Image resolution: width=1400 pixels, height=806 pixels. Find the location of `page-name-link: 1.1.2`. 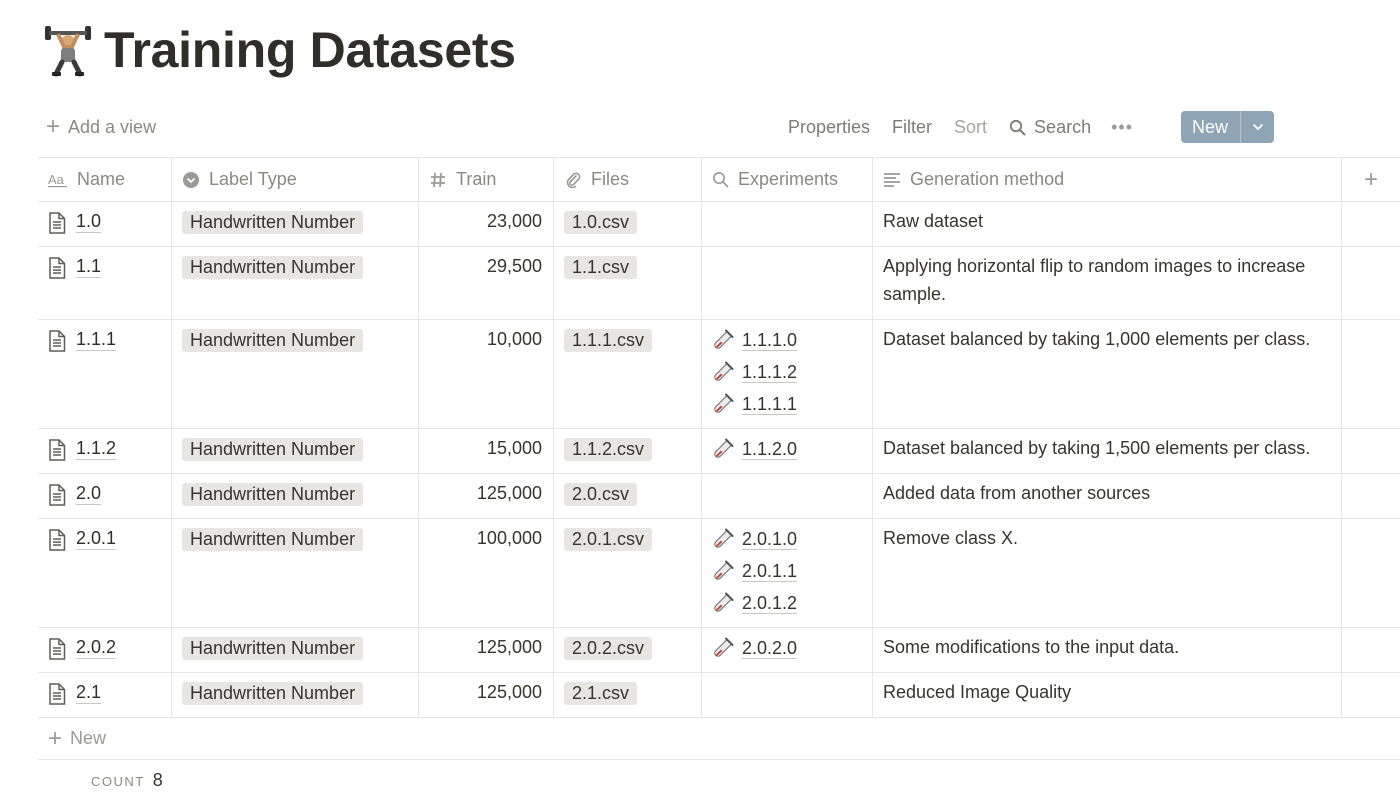

page-name-link: 1.1.2 is located at coordinates (96, 449).